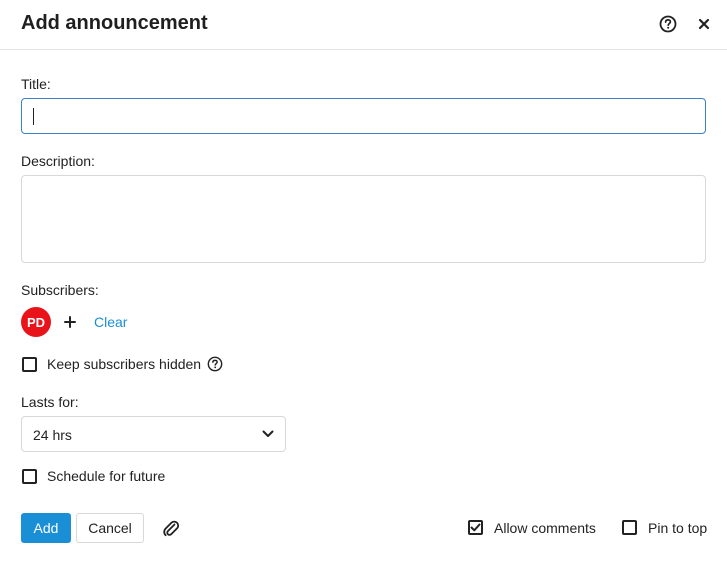 This screenshot has height=564, width=727. What do you see at coordinates (110, 322) in the screenshot?
I see `clear-subscribers-link: Clear` at bounding box center [110, 322].